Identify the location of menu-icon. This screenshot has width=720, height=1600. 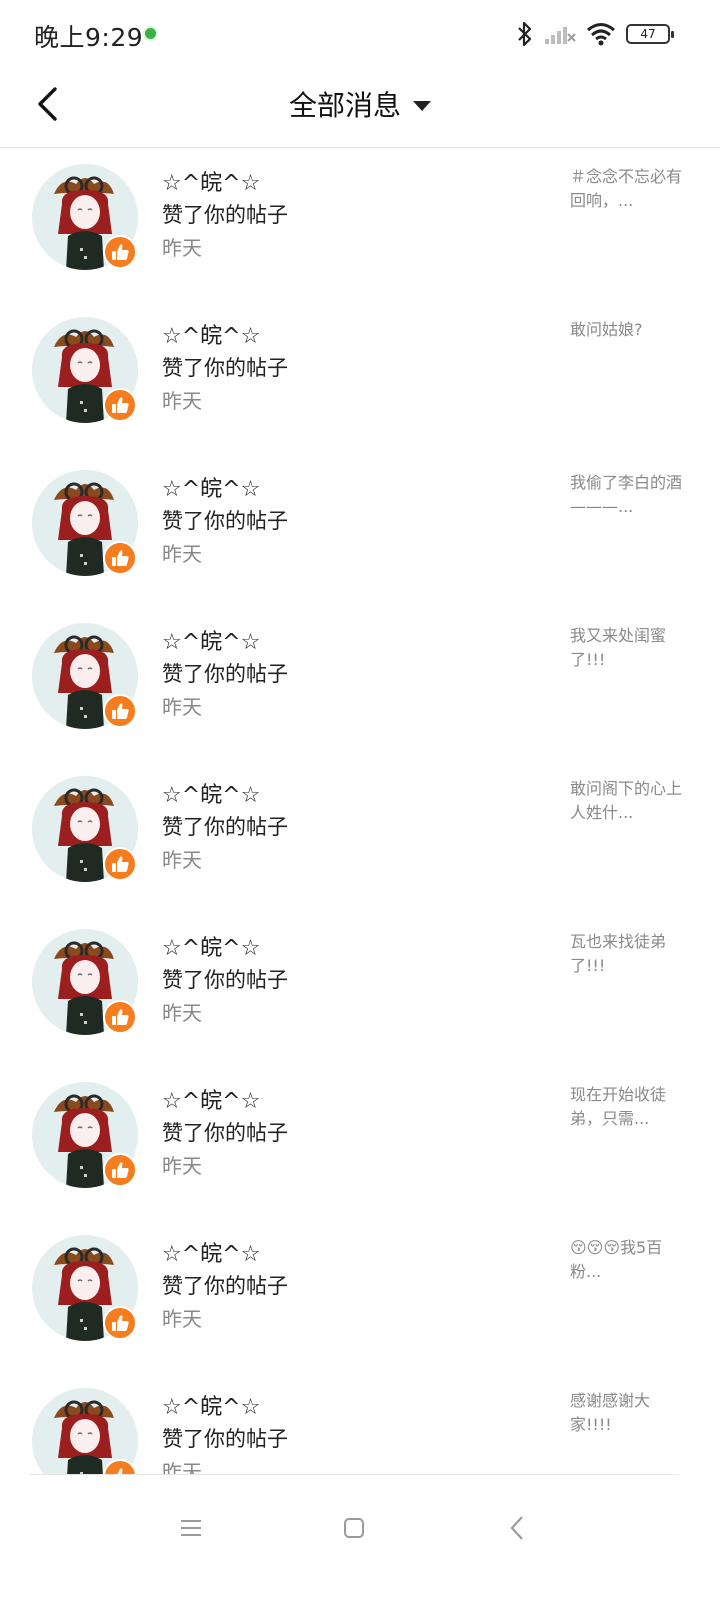
(191, 1528).